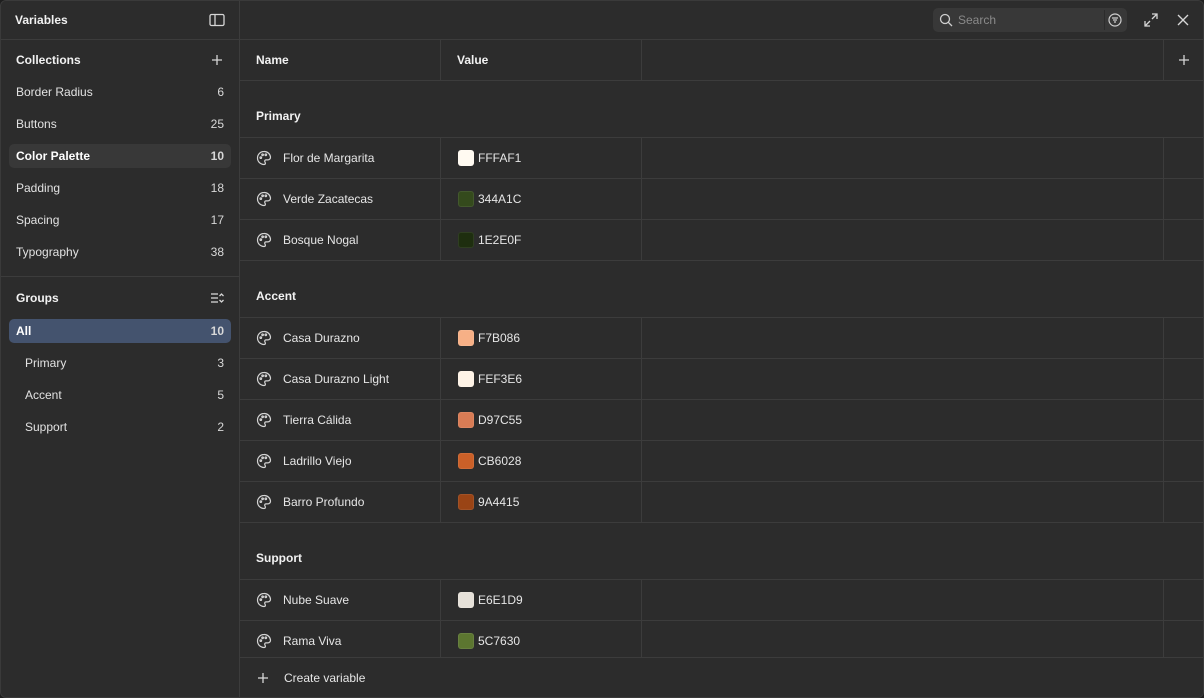 This screenshot has height=698, width=1204. I want to click on collection-label: Border Radius, so click(54, 92).